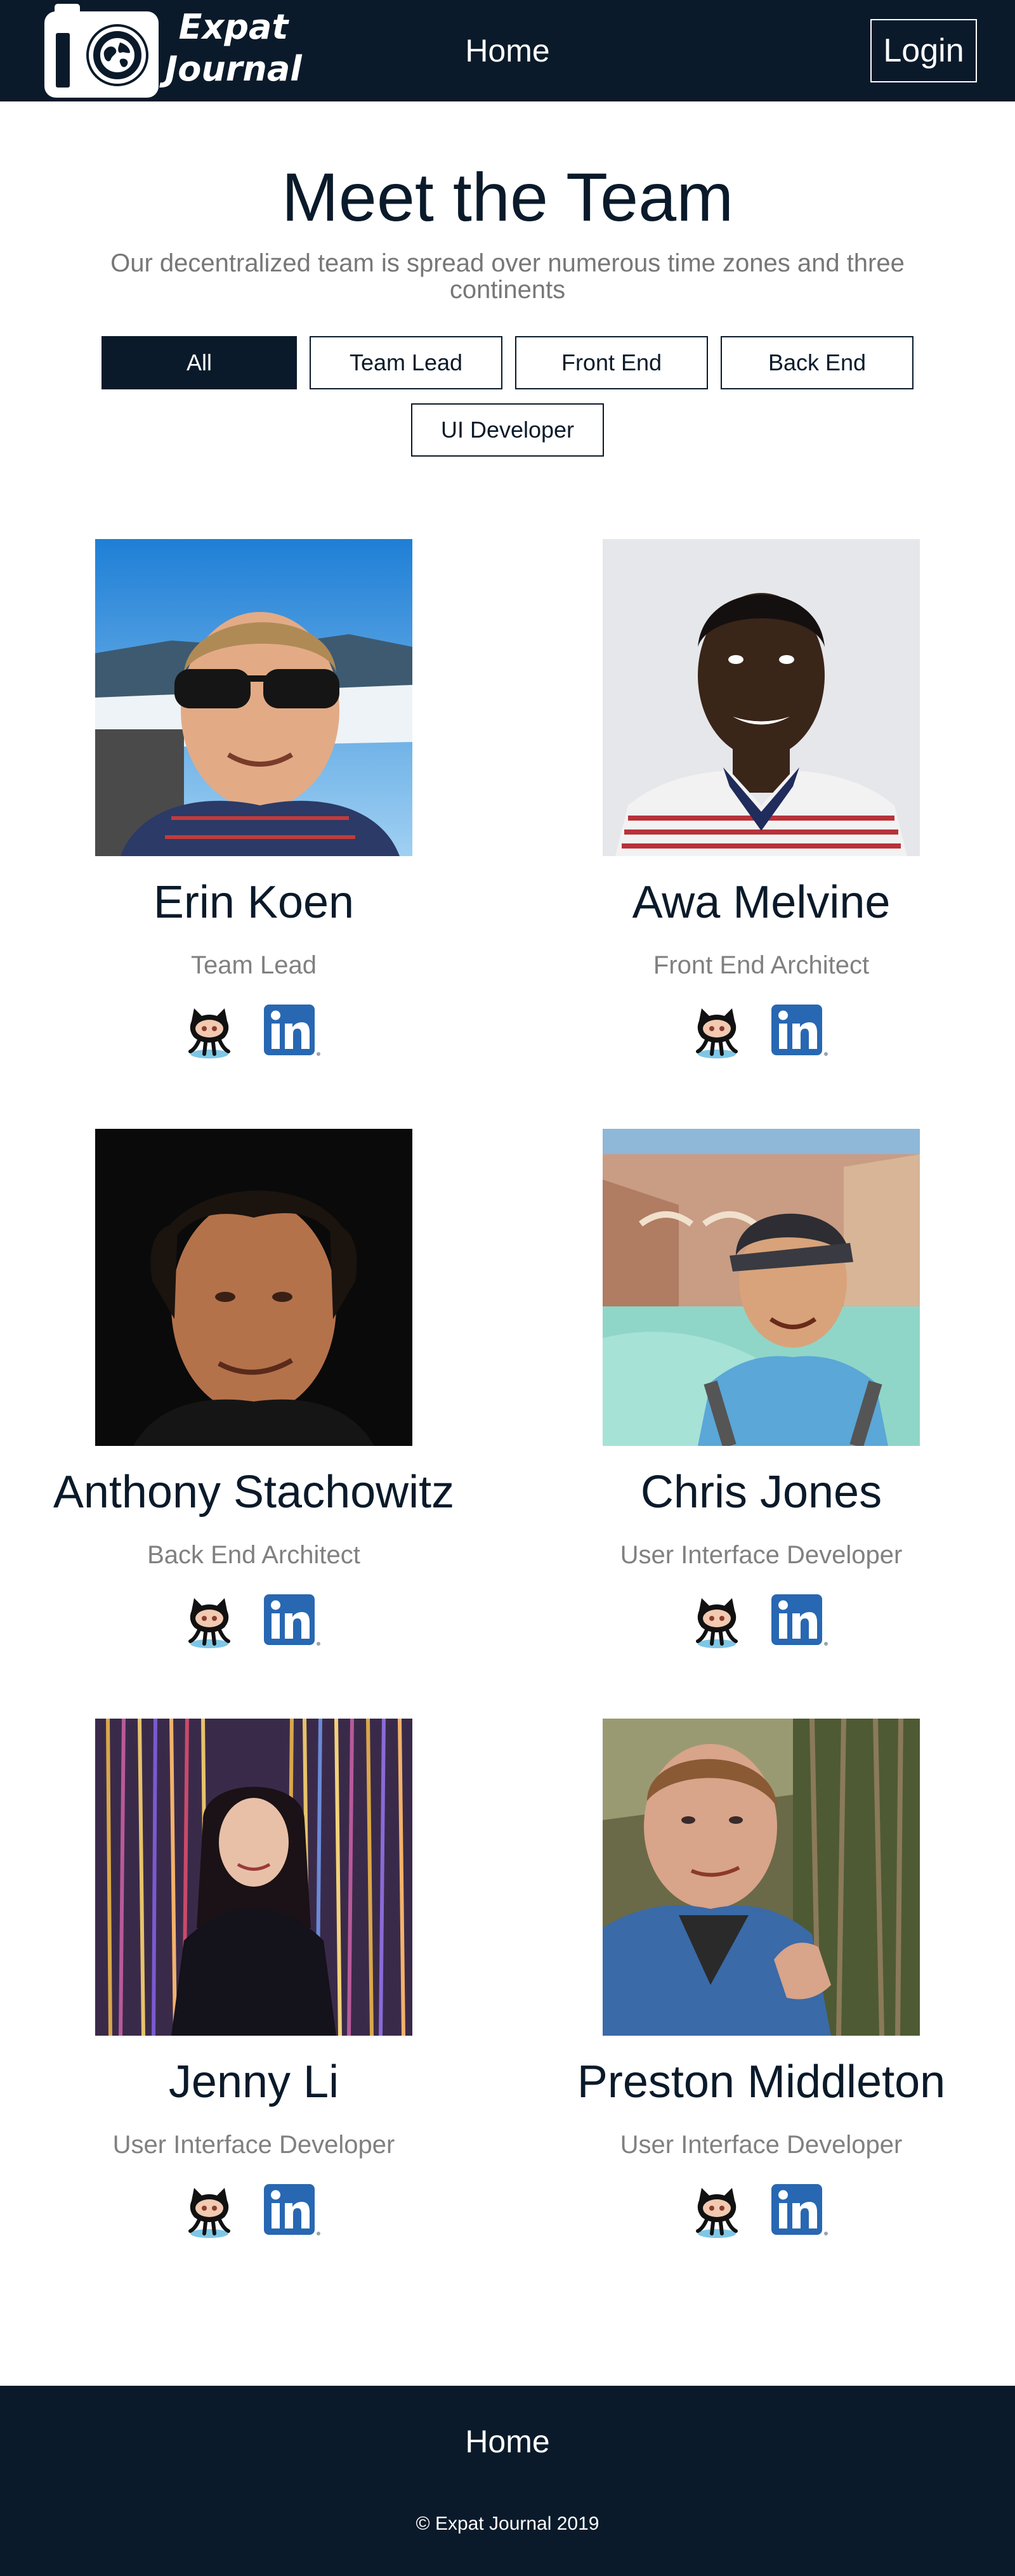  I want to click on member-role: Team Lead, so click(254, 965).